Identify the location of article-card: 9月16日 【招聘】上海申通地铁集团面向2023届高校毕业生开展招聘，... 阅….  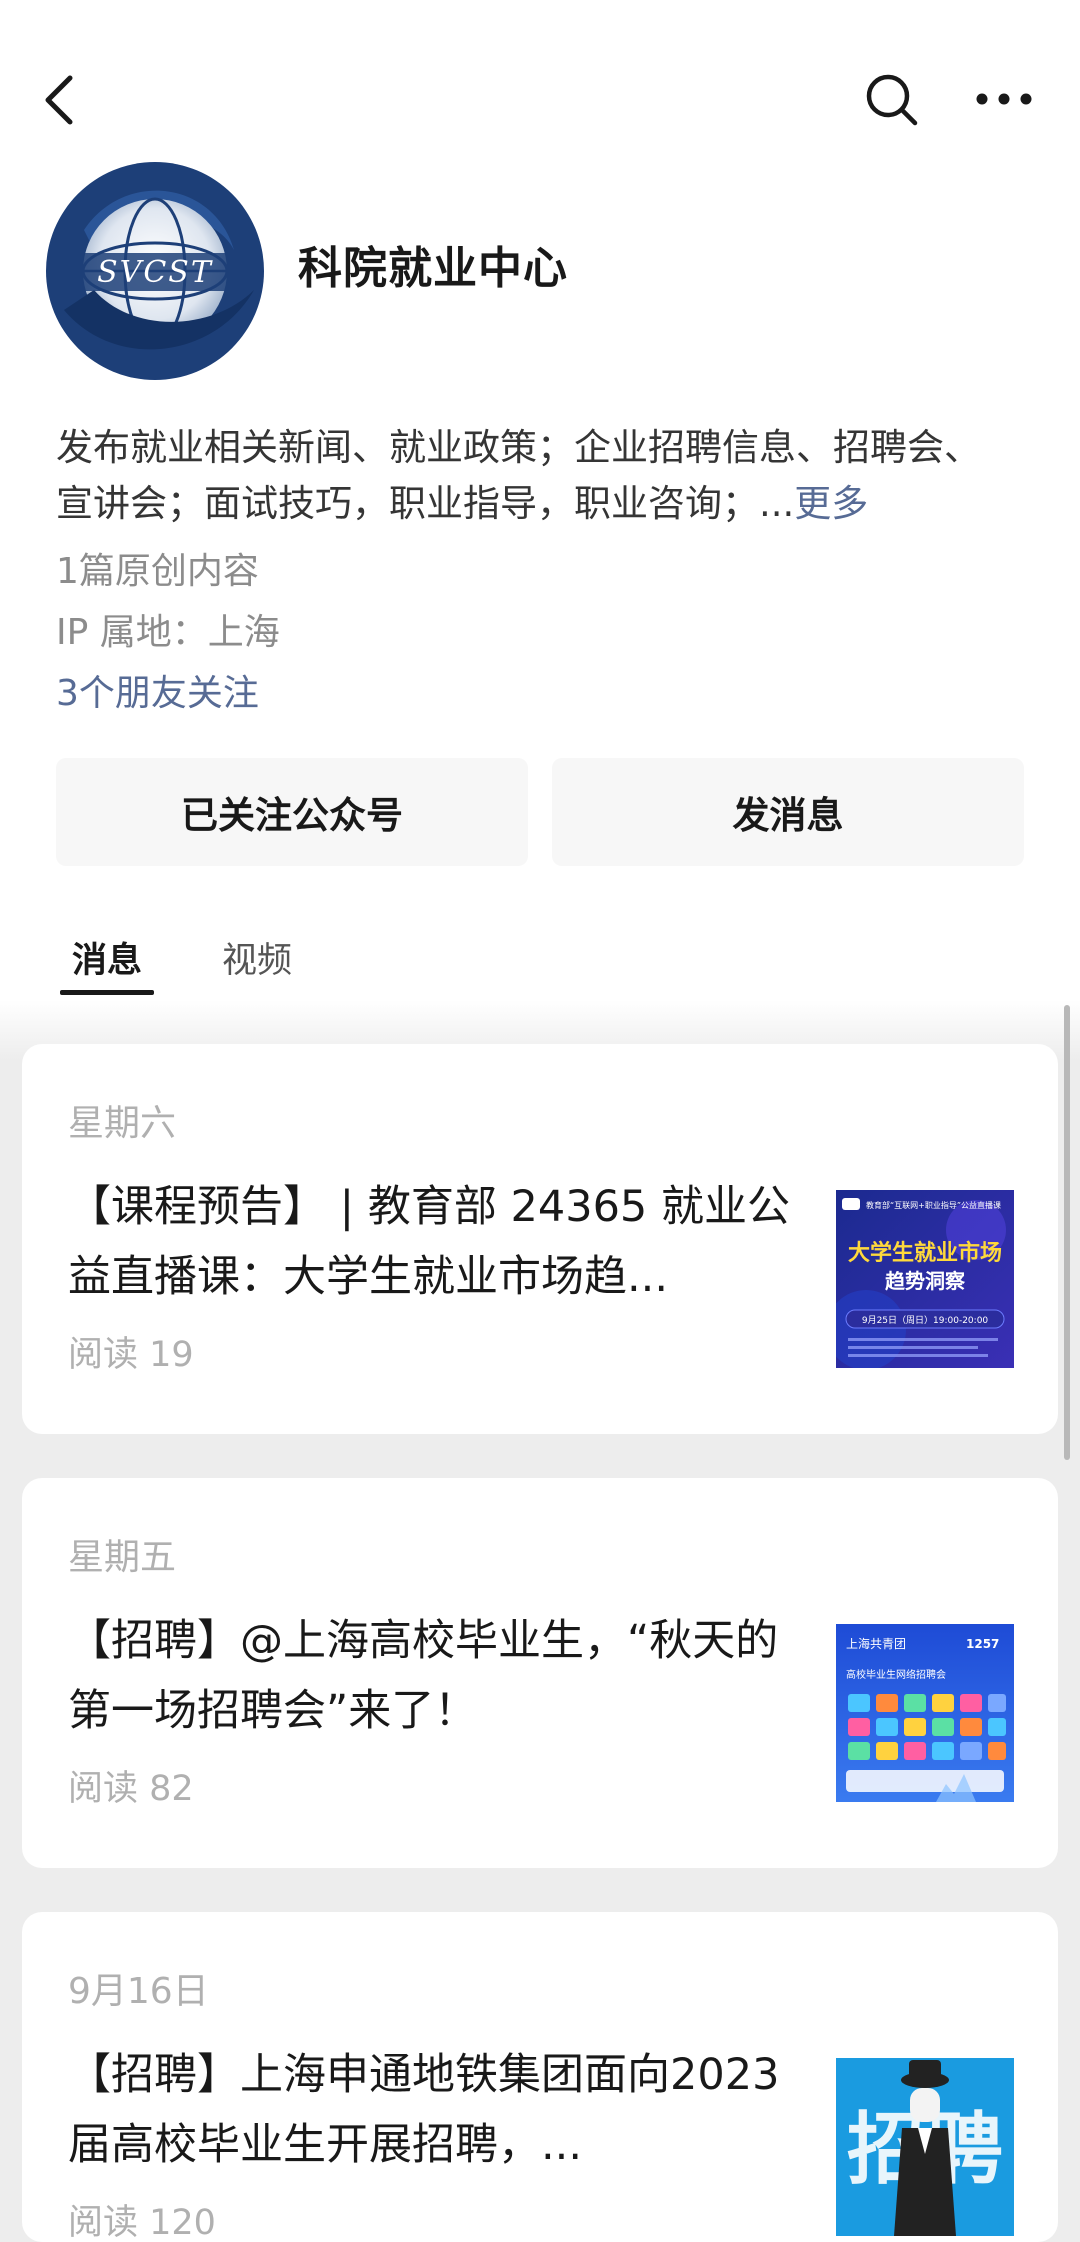
(540, 2077).